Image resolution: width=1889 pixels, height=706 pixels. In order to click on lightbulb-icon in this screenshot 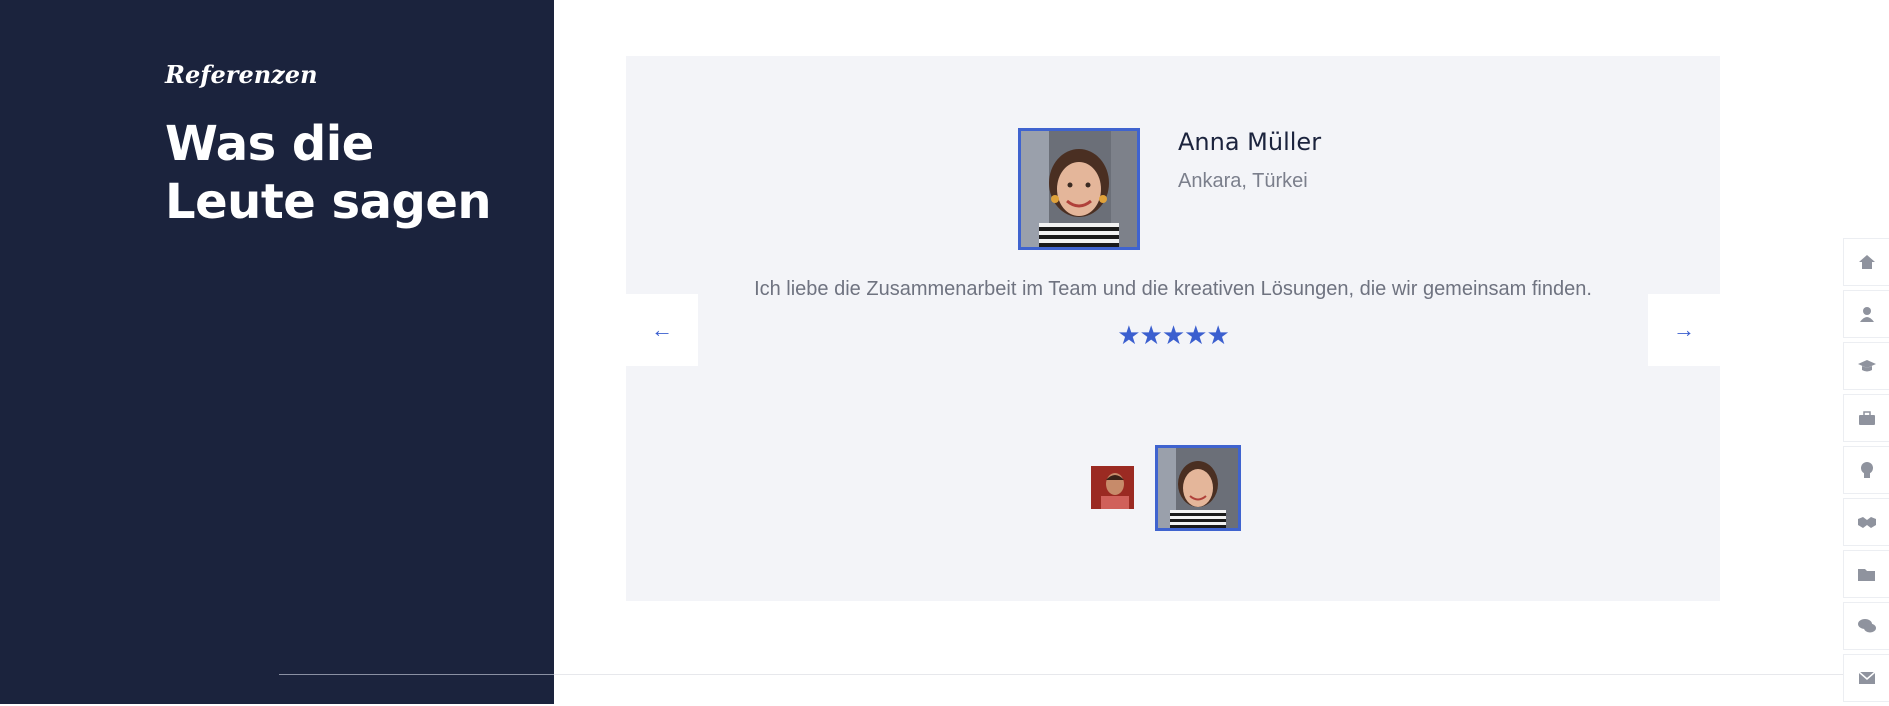, I will do `click(1866, 470)`.